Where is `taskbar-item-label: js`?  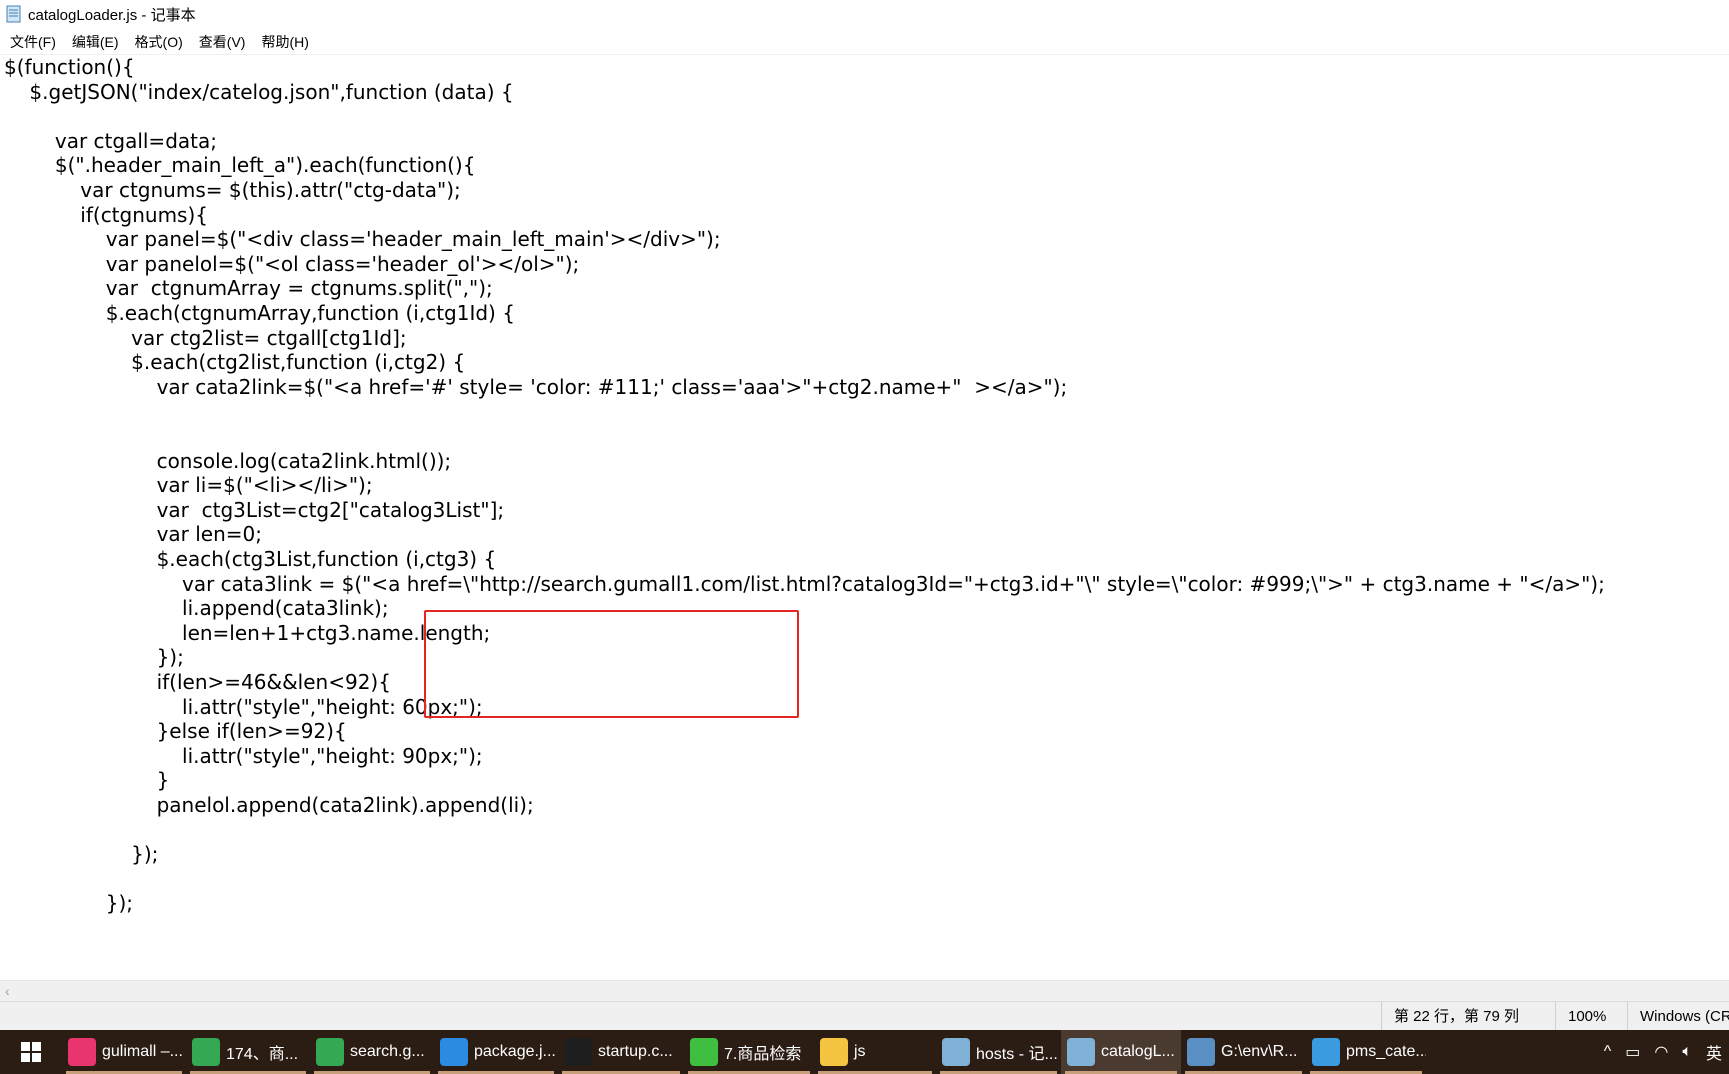
taskbar-item-label: js is located at coordinates (860, 1051).